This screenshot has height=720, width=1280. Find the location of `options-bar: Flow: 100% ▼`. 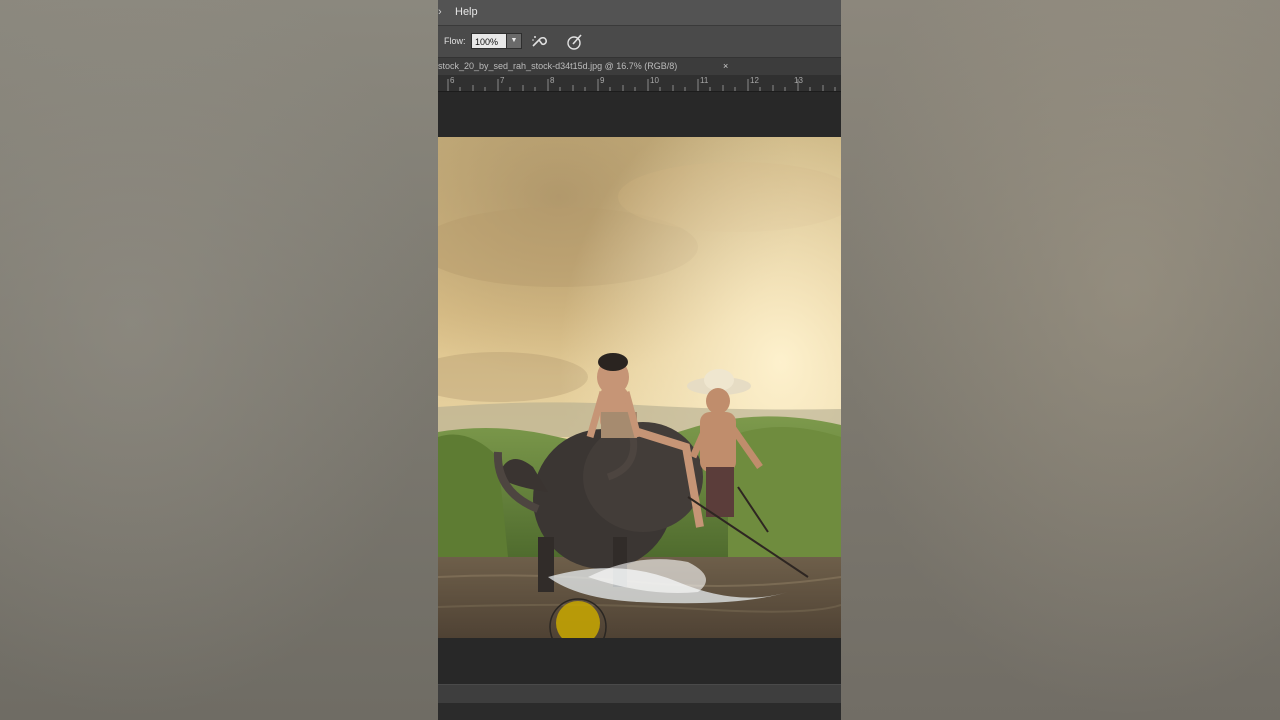

options-bar: Flow: 100% ▼ is located at coordinates (639, 42).